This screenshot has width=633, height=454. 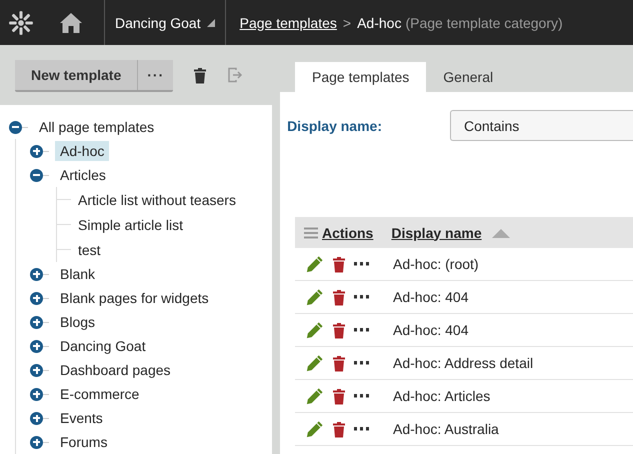 What do you see at coordinates (21, 23) in the screenshot?
I see `logo-icon` at bounding box center [21, 23].